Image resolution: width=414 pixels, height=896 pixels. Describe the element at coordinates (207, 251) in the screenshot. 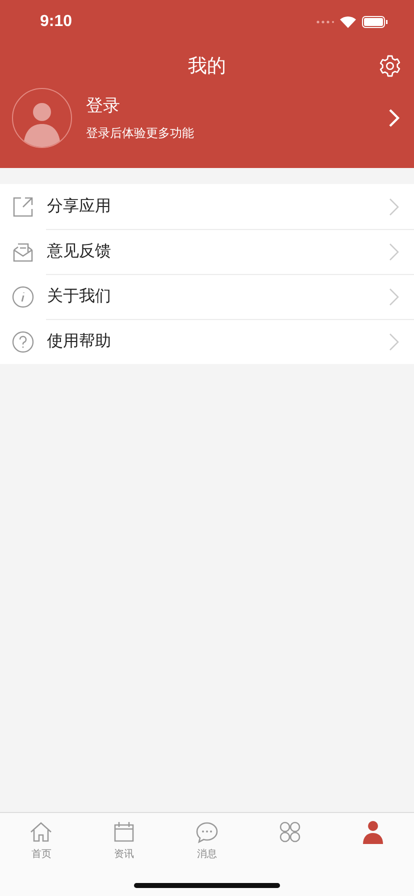

I see `menu-item: 意见反馈` at that location.